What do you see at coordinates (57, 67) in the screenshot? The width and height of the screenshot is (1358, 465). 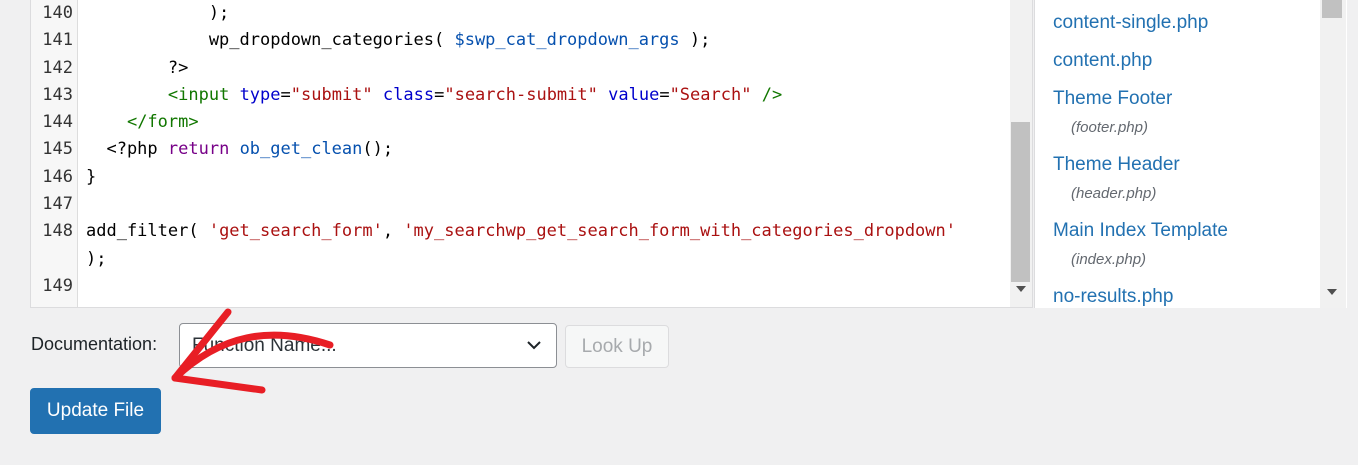 I see `line-number: 142` at bounding box center [57, 67].